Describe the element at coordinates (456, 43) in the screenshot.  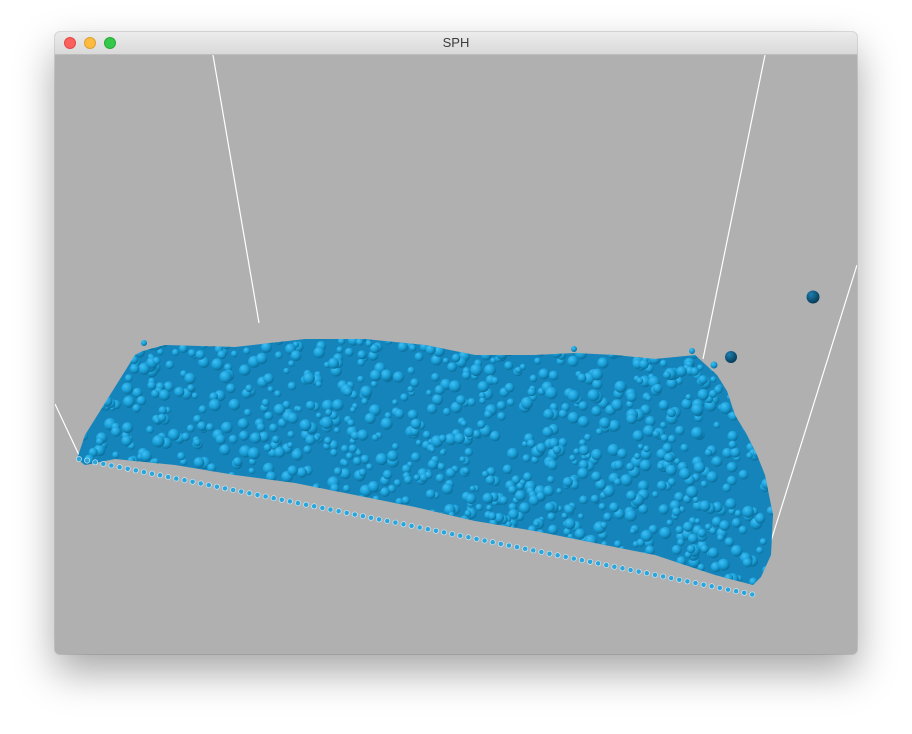
I see `title-bar: SPH` at that location.